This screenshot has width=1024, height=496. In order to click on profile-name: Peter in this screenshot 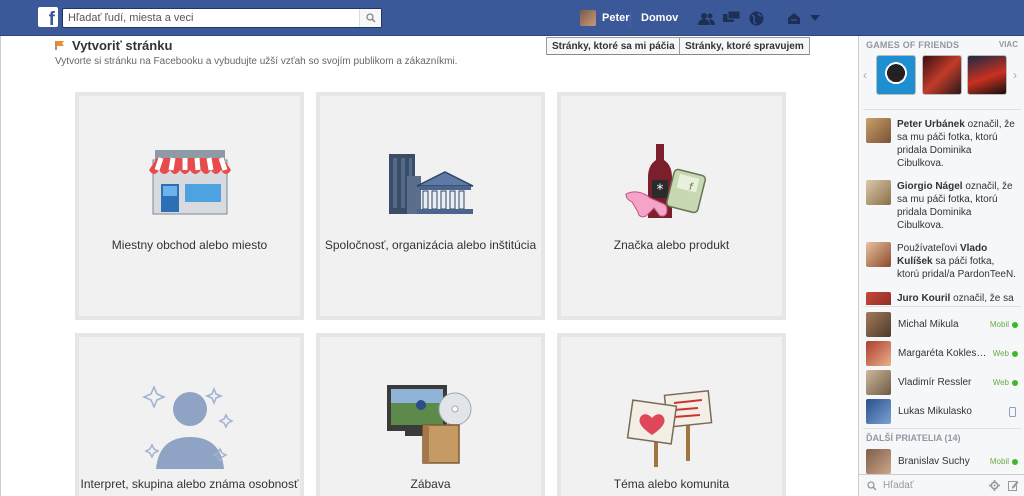, I will do `click(616, 18)`.